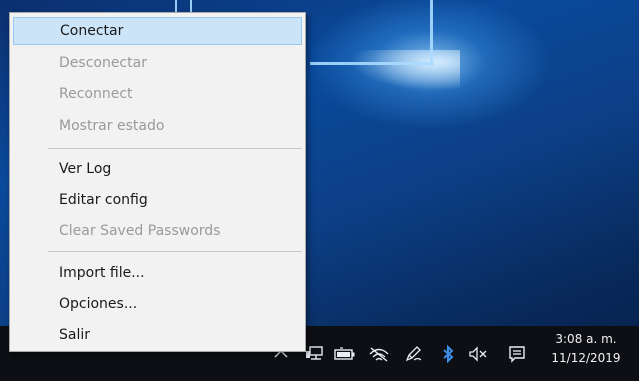  I want to click on bluetooth-icon, so click(448, 353).